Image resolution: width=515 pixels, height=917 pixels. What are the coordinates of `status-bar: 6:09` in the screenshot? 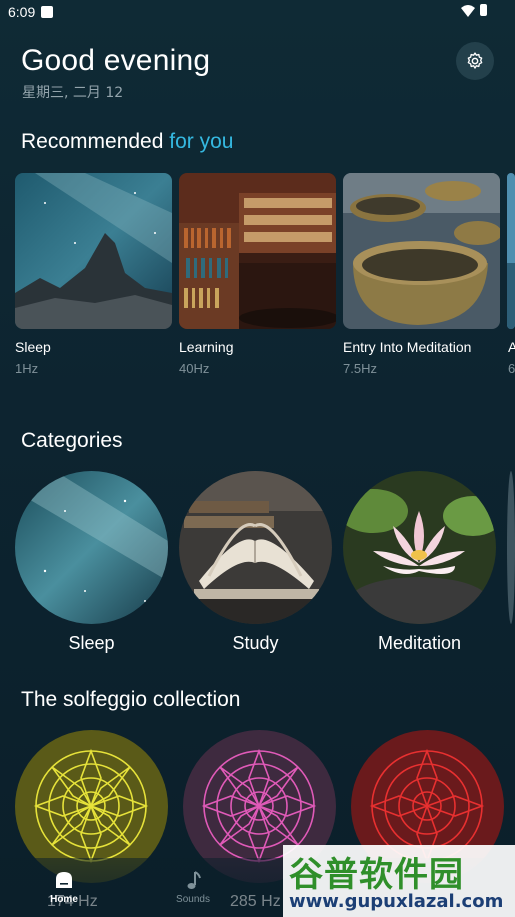 It's located at (257, 13).